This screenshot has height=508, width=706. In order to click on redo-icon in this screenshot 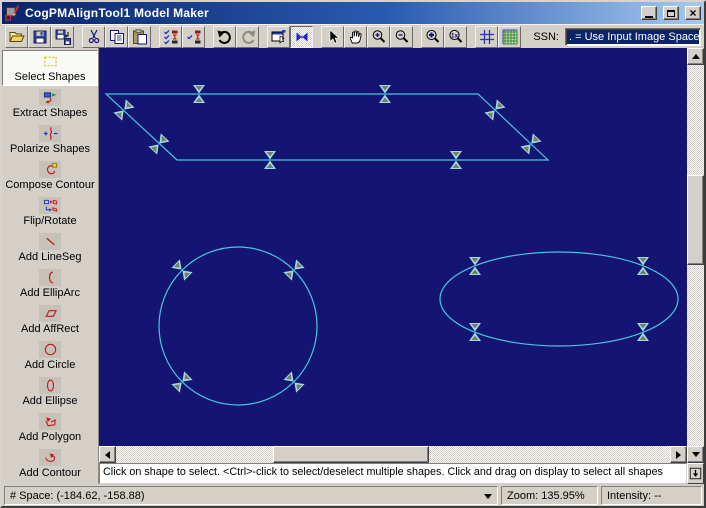, I will do `click(248, 37)`.